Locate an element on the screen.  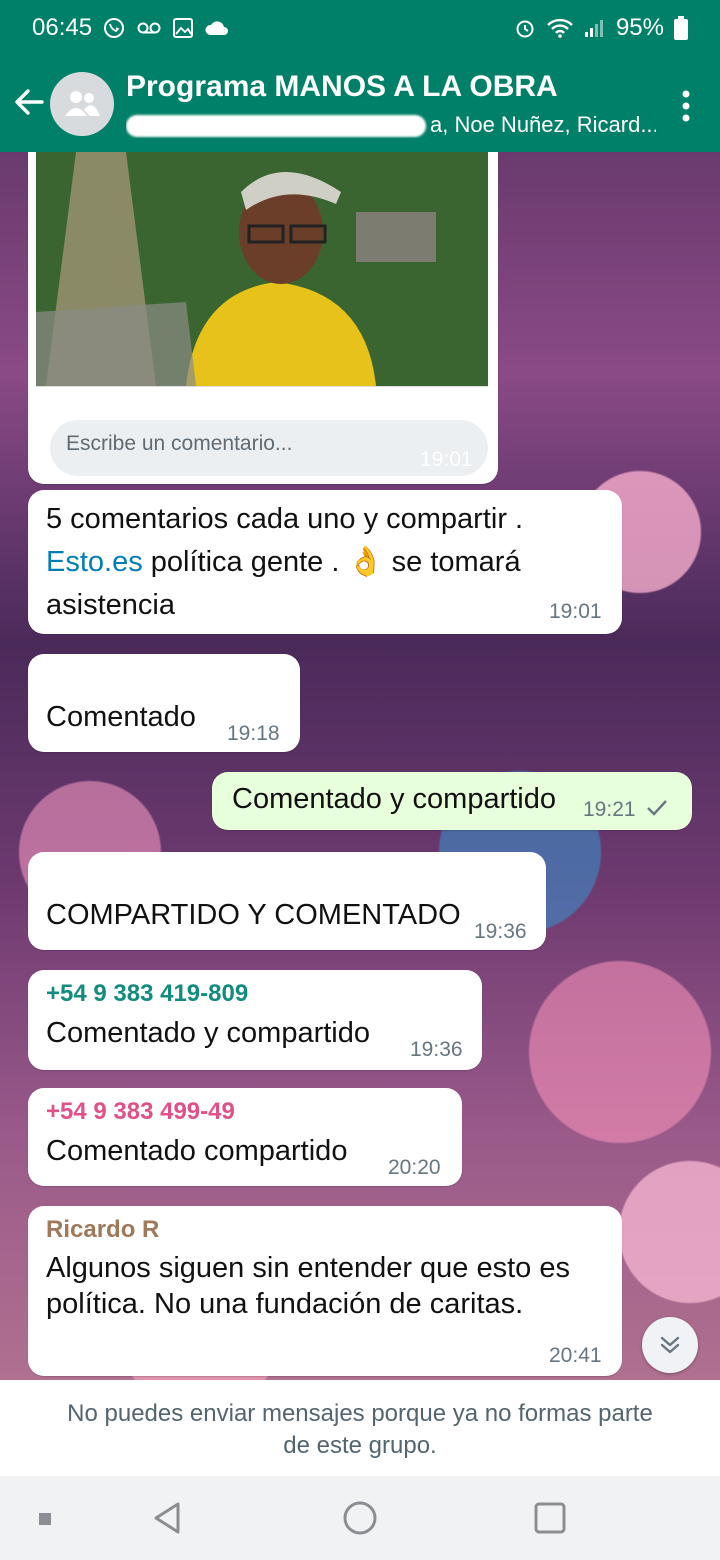
message-time: 20:20 is located at coordinates (414, 1167).